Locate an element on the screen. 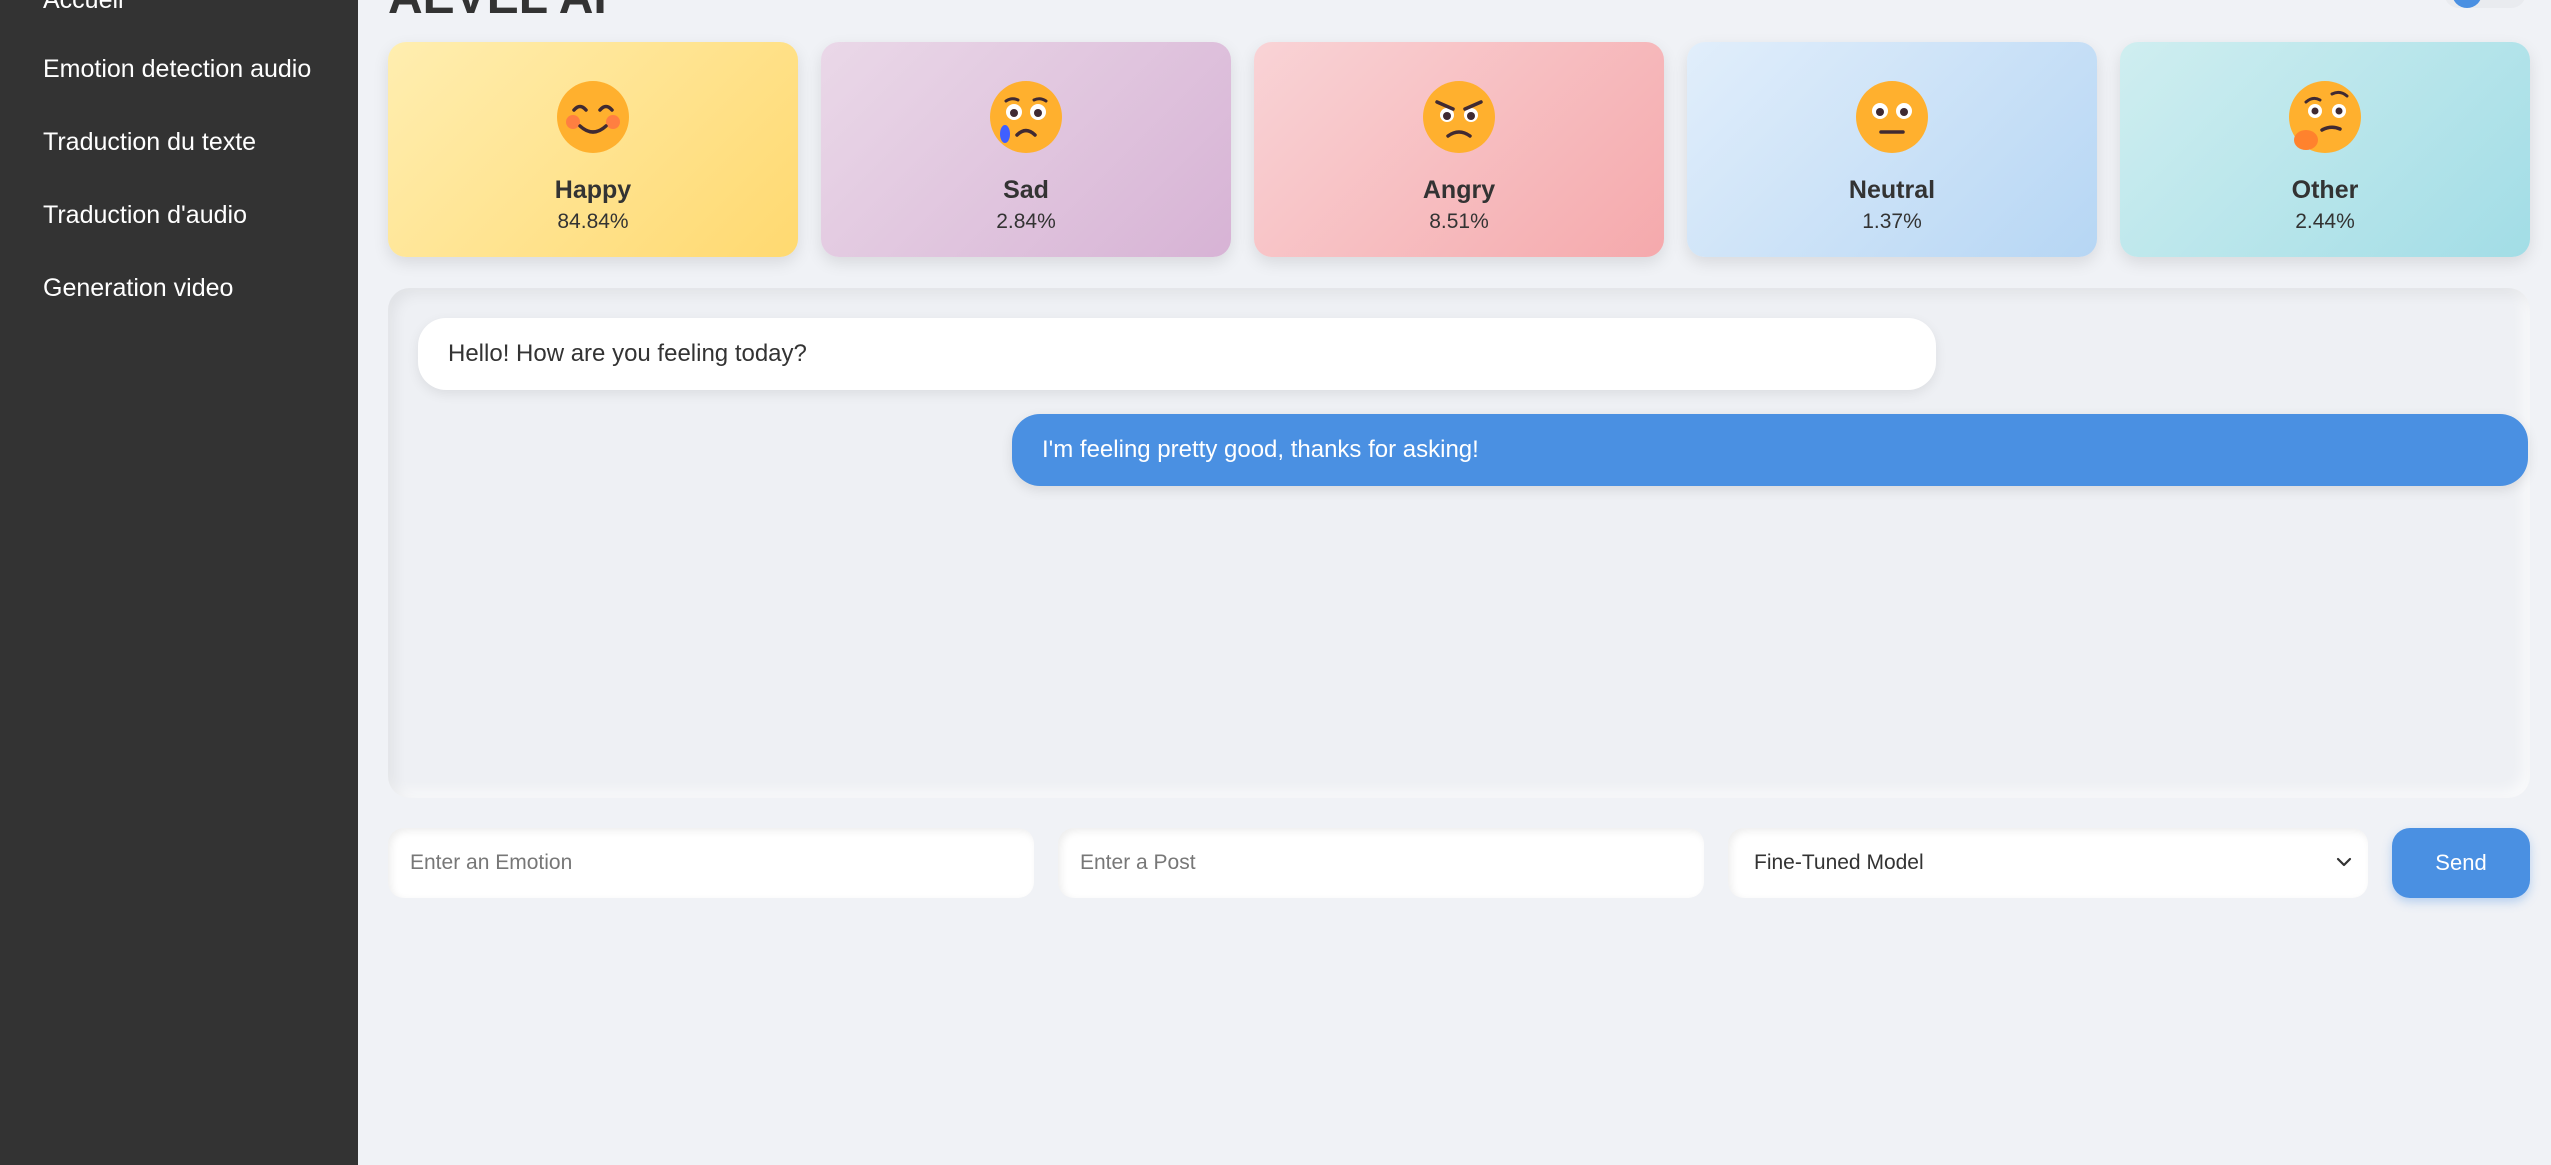 Image resolution: width=2551 pixels, height=1165 pixels. message-form: Fine-Tuned Model Send is located at coordinates (1459, 863).